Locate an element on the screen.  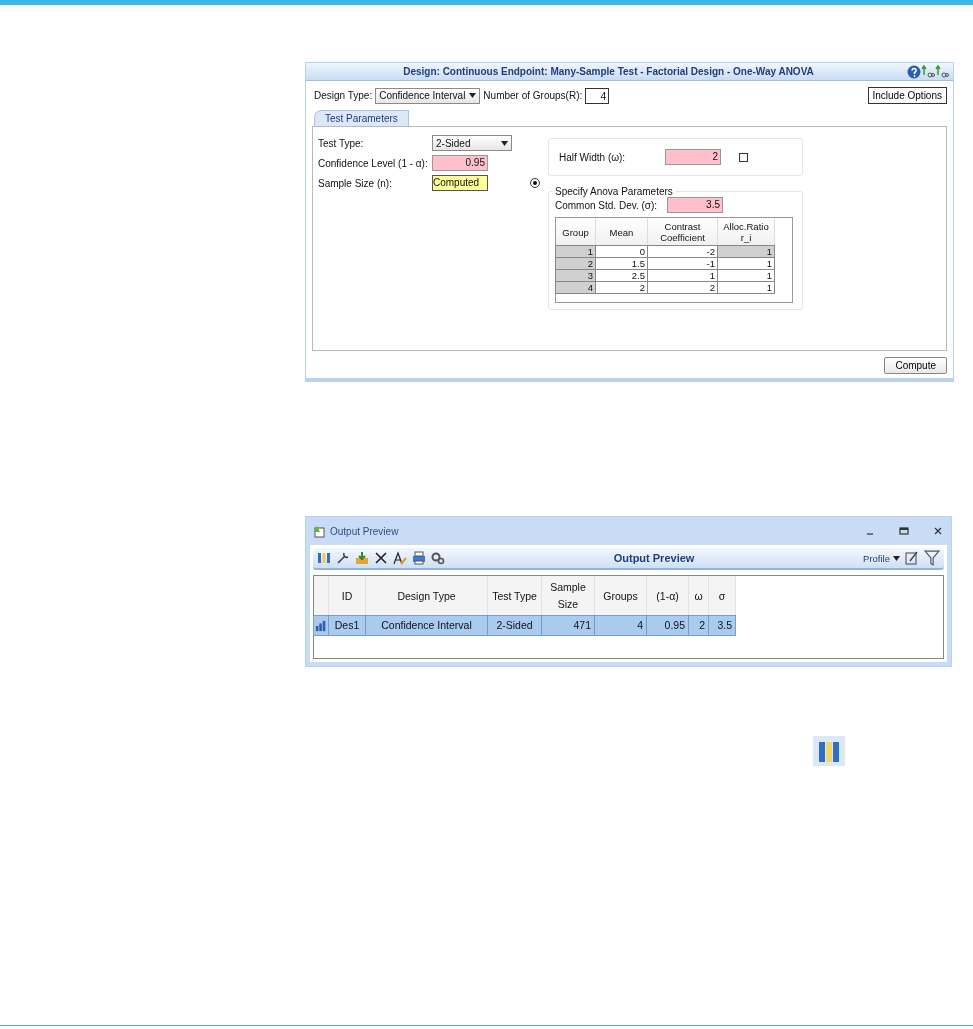
sample-size-field: Computed is located at coordinates (460, 183).